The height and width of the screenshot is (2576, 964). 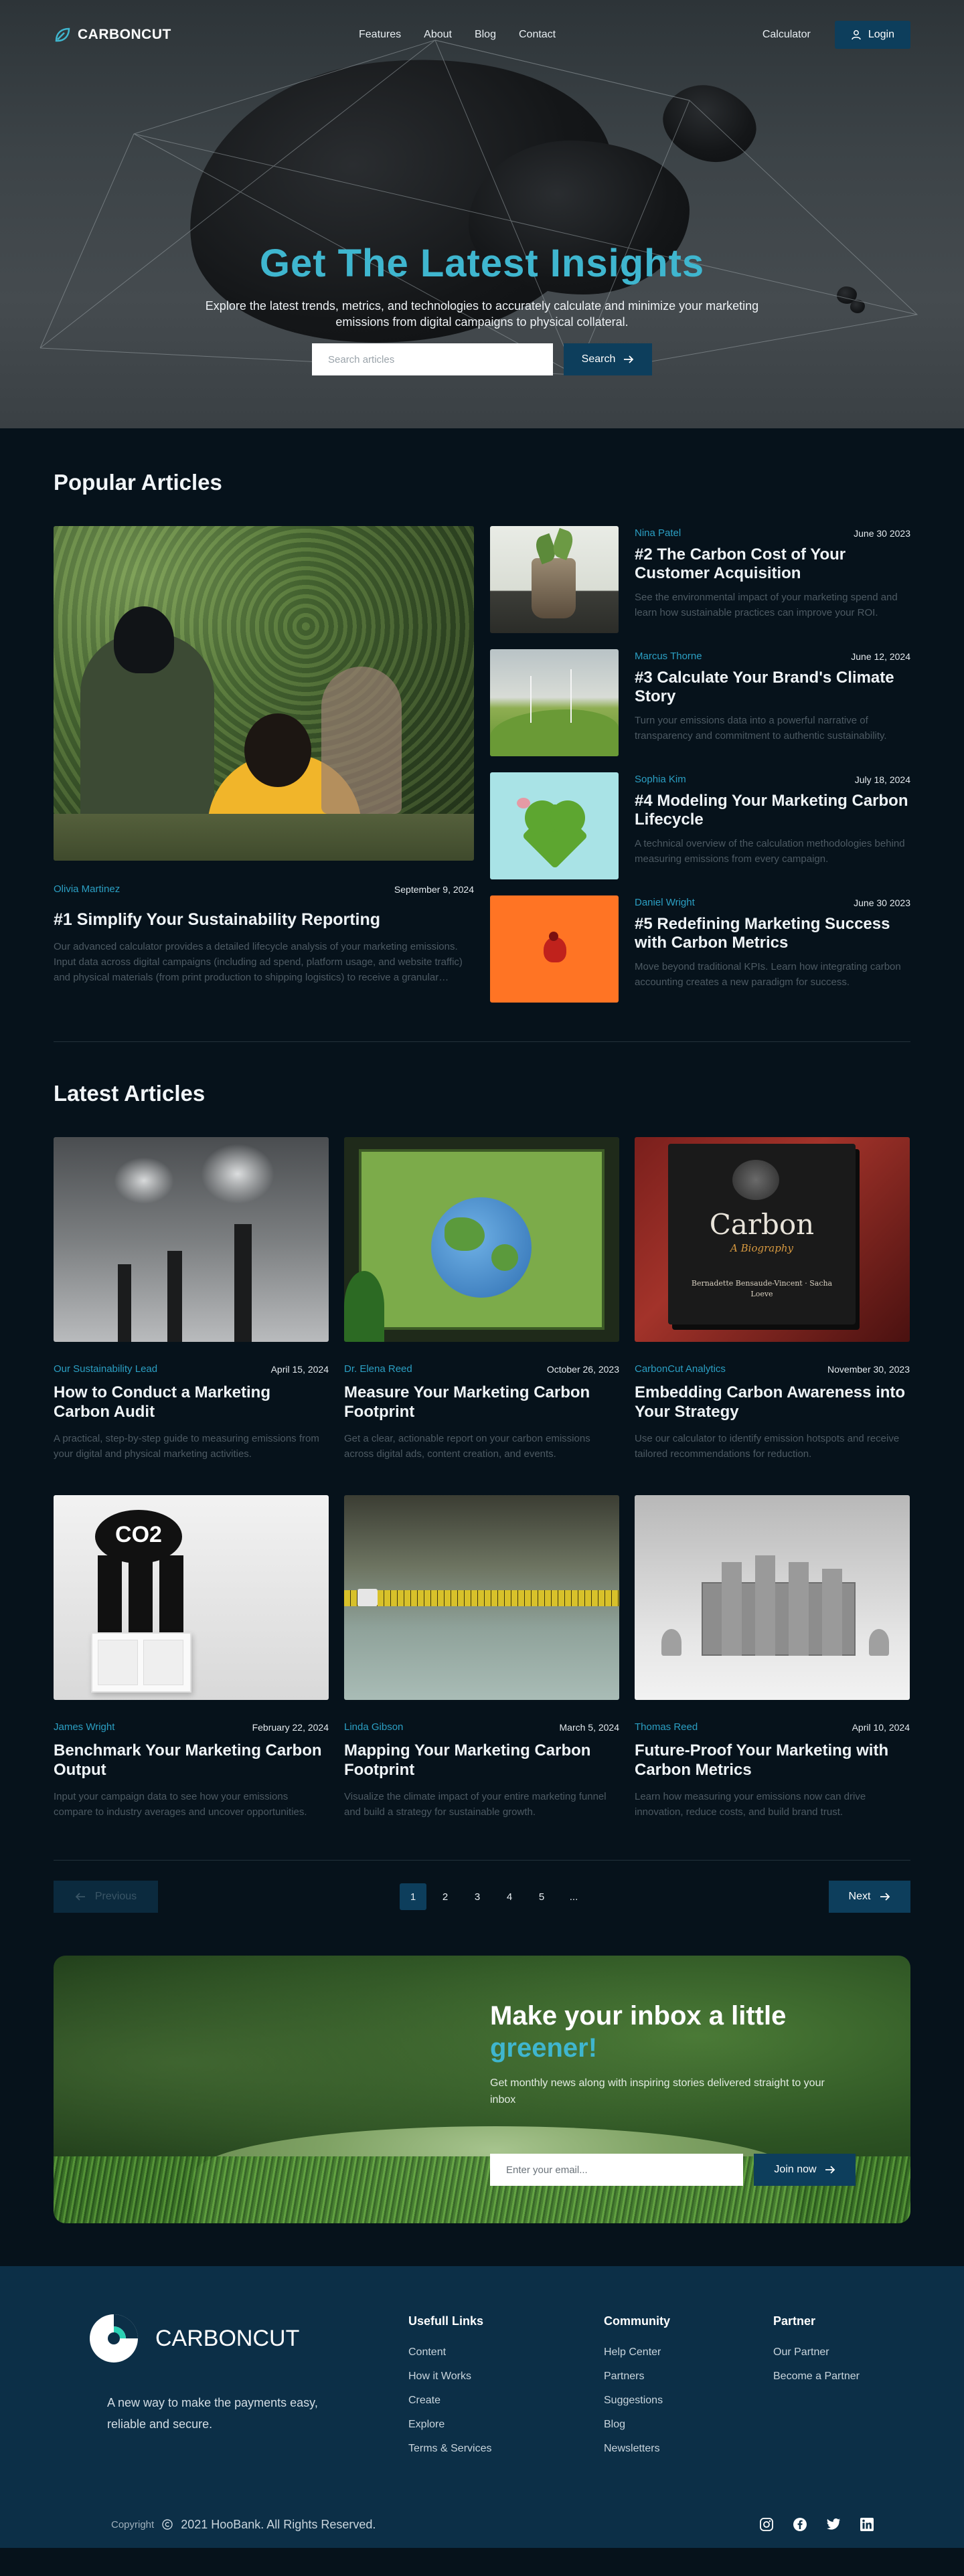 What do you see at coordinates (449, 2352) in the screenshot?
I see `footer-link-content: Content` at bounding box center [449, 2352].